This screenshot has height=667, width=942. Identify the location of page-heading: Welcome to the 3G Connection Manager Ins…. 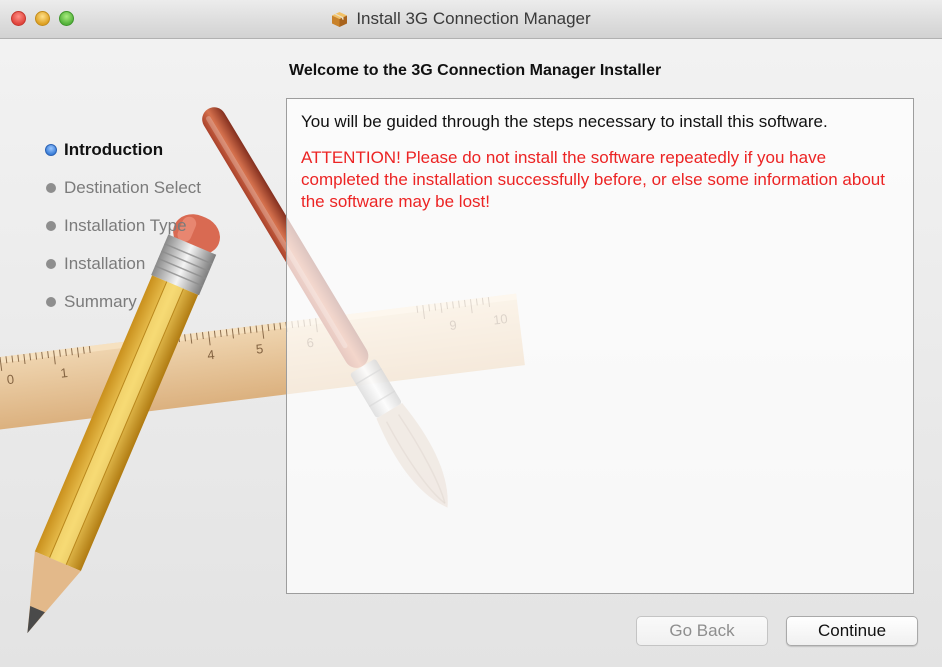
(475, 70).